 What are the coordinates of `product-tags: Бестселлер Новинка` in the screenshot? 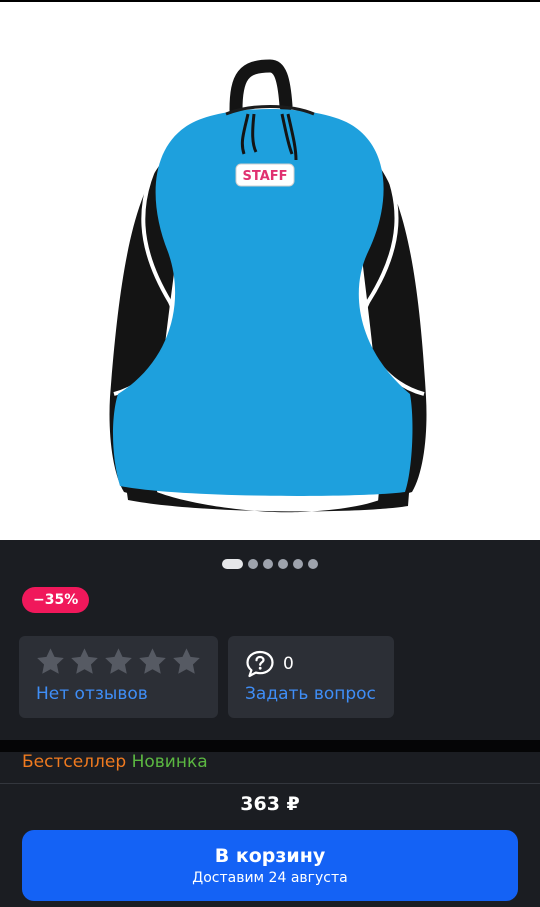 It's located at (115, 762).